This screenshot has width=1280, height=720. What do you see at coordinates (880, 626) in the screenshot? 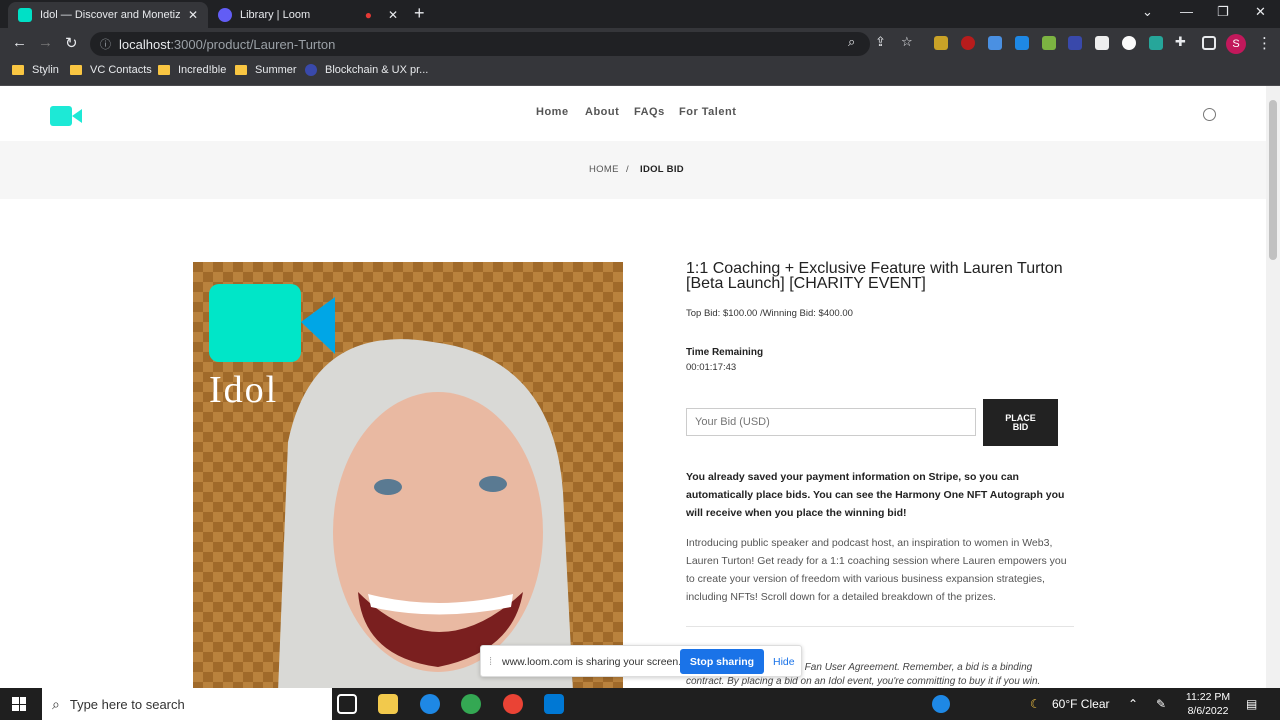
I see `divider` at bounding box center [880, 626].